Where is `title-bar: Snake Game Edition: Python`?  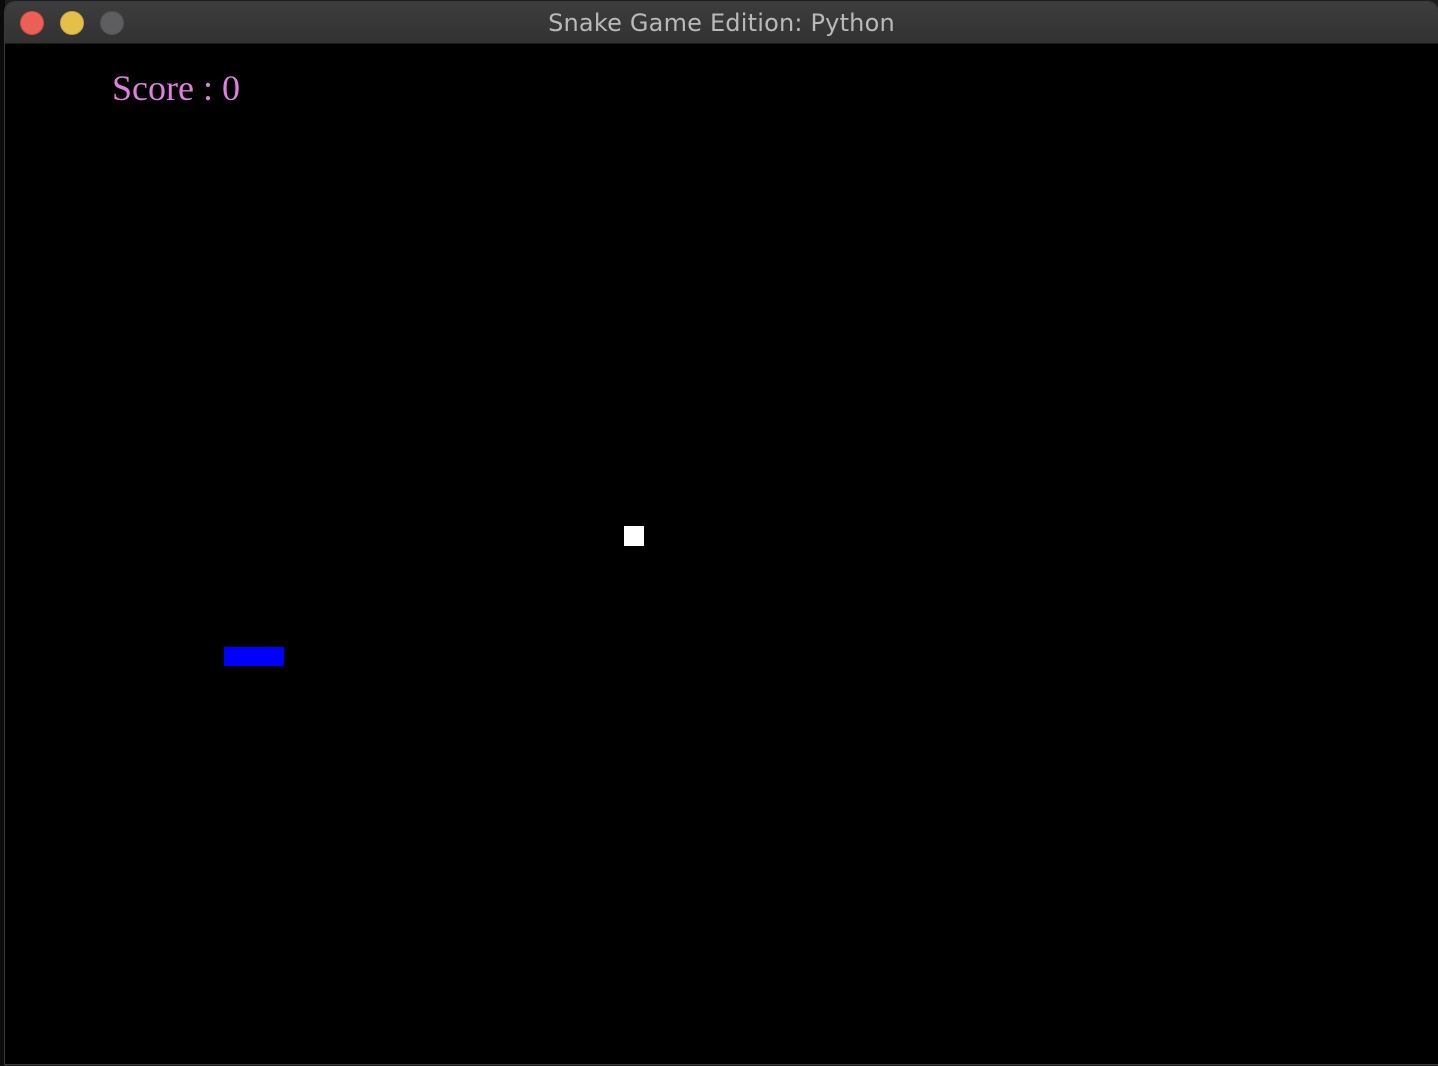 title-bar: Snake Game Edition: Python is located at coordinates (721, 23).